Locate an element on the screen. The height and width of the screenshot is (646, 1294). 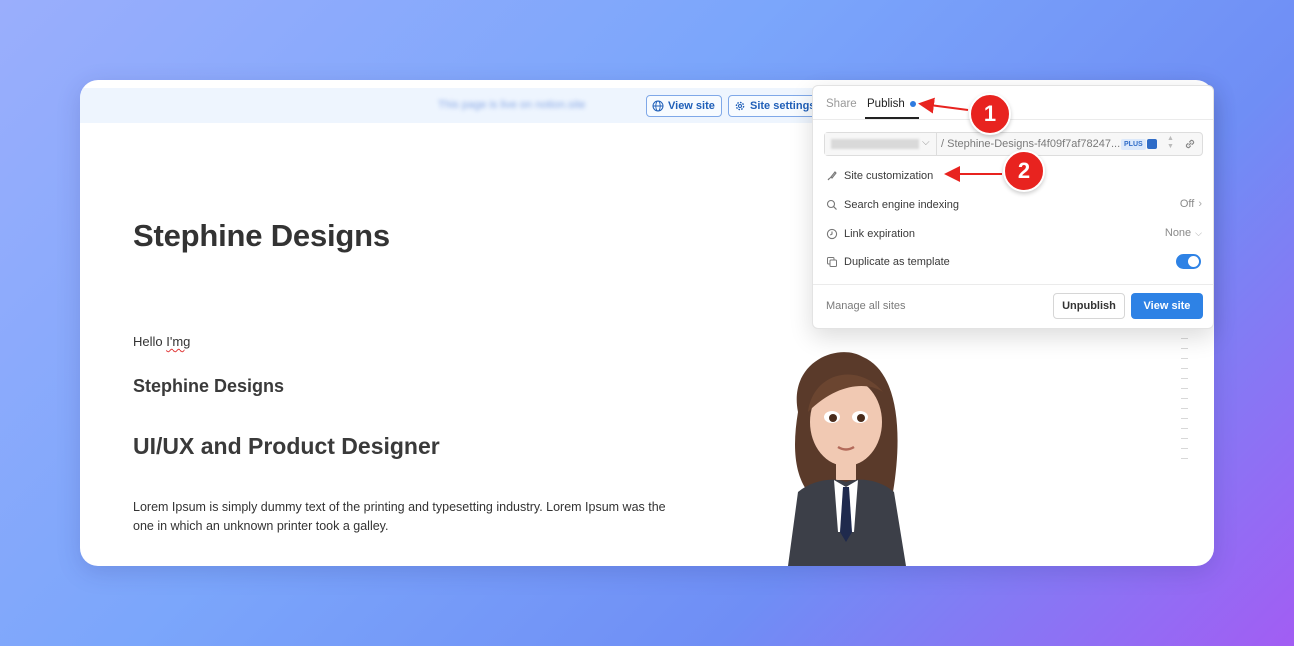
globe-icon is located at coordinates (658, 106).